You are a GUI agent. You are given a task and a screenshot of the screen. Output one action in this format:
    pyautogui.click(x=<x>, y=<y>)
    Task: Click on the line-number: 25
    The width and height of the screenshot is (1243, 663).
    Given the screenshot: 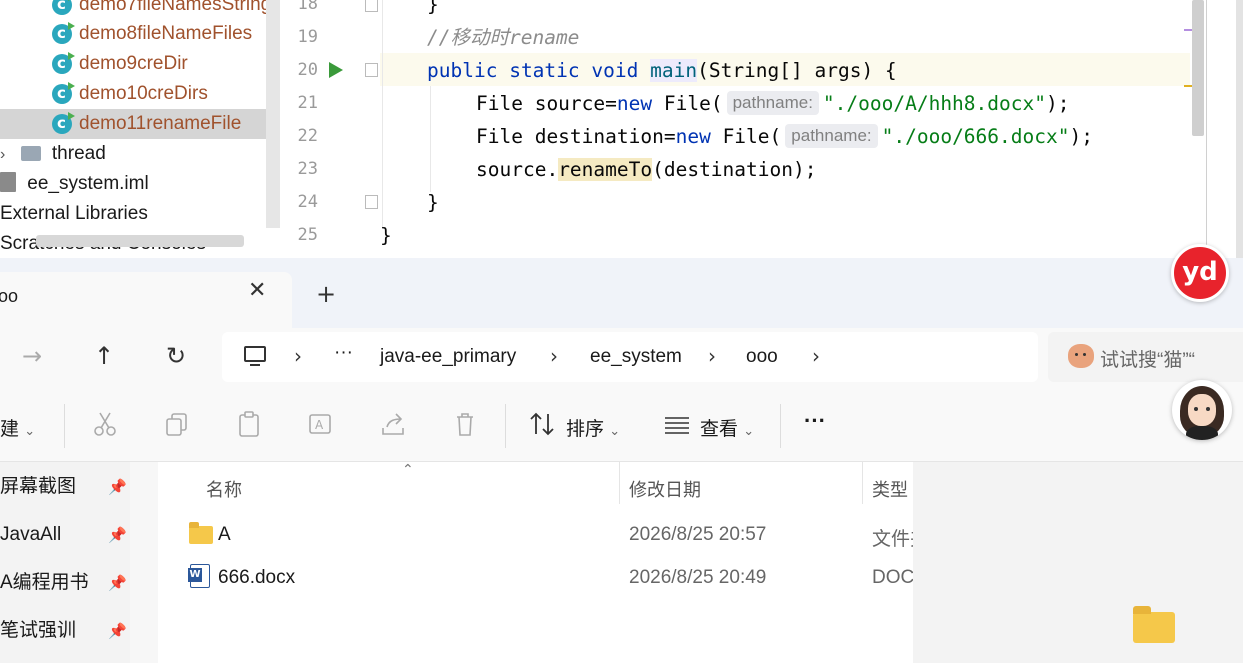 What is the action you would take?
    pyautogui.click(x=307, y=235)
    